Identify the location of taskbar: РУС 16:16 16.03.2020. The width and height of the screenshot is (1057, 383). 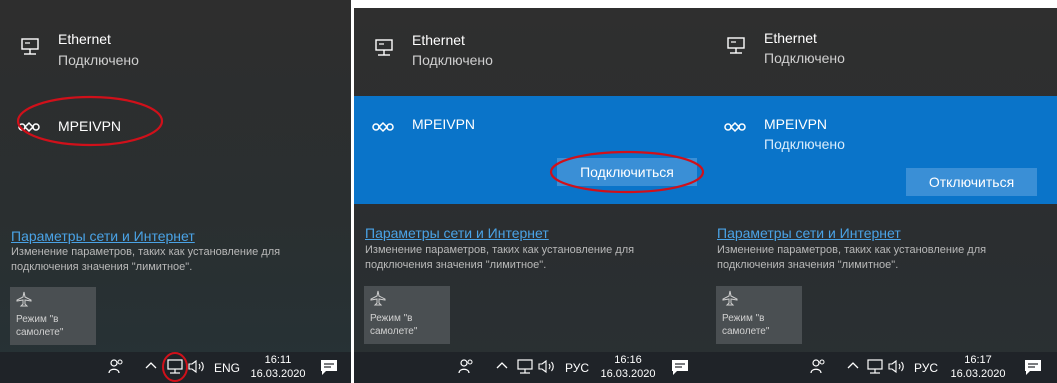
(532, 367).